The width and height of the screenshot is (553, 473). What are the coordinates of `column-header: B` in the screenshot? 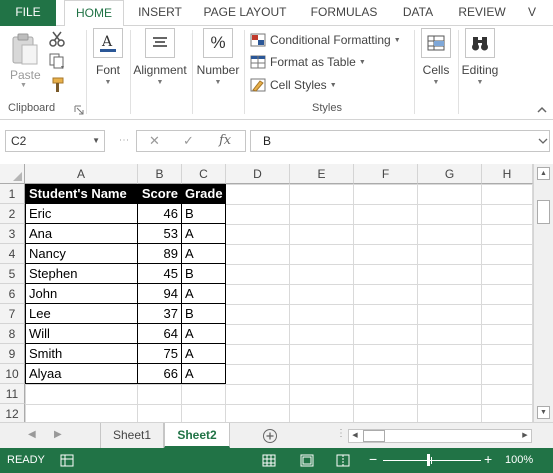 It's located at (160, 174).